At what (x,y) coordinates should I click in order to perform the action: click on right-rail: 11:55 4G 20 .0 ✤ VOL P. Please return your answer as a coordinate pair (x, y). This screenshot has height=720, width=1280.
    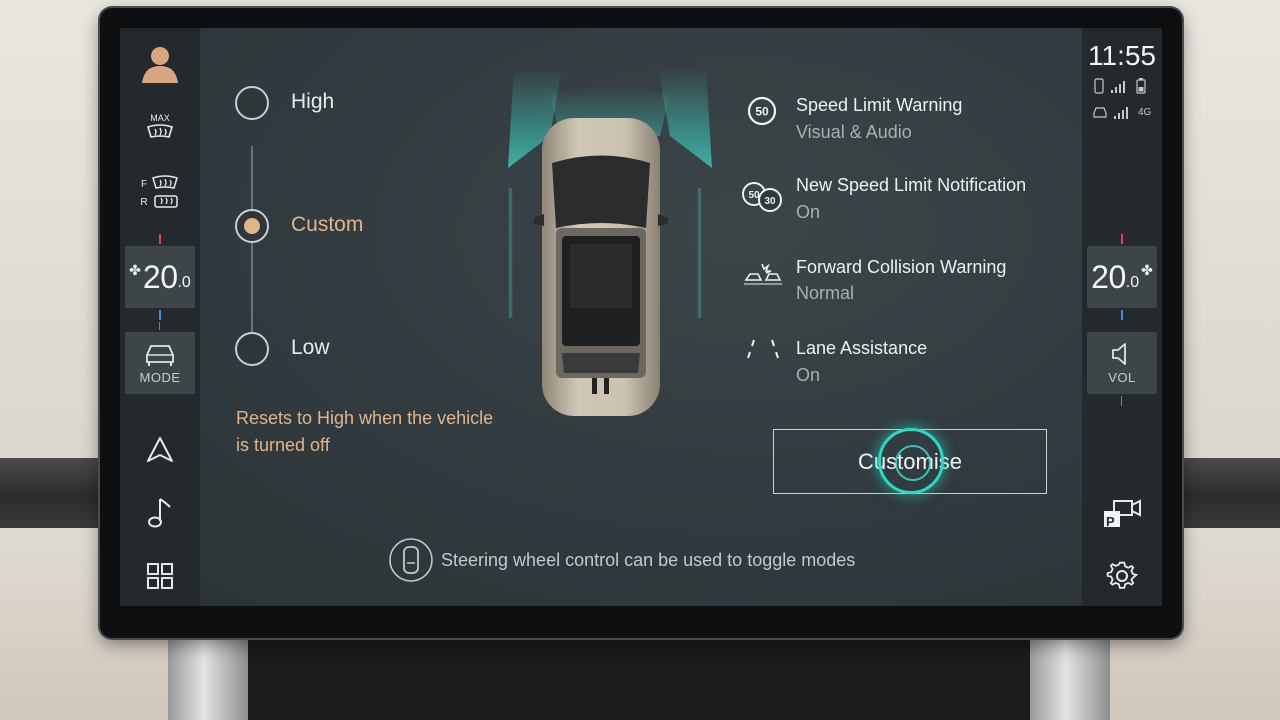
    Looking at the image, I should click on (1122, 317).